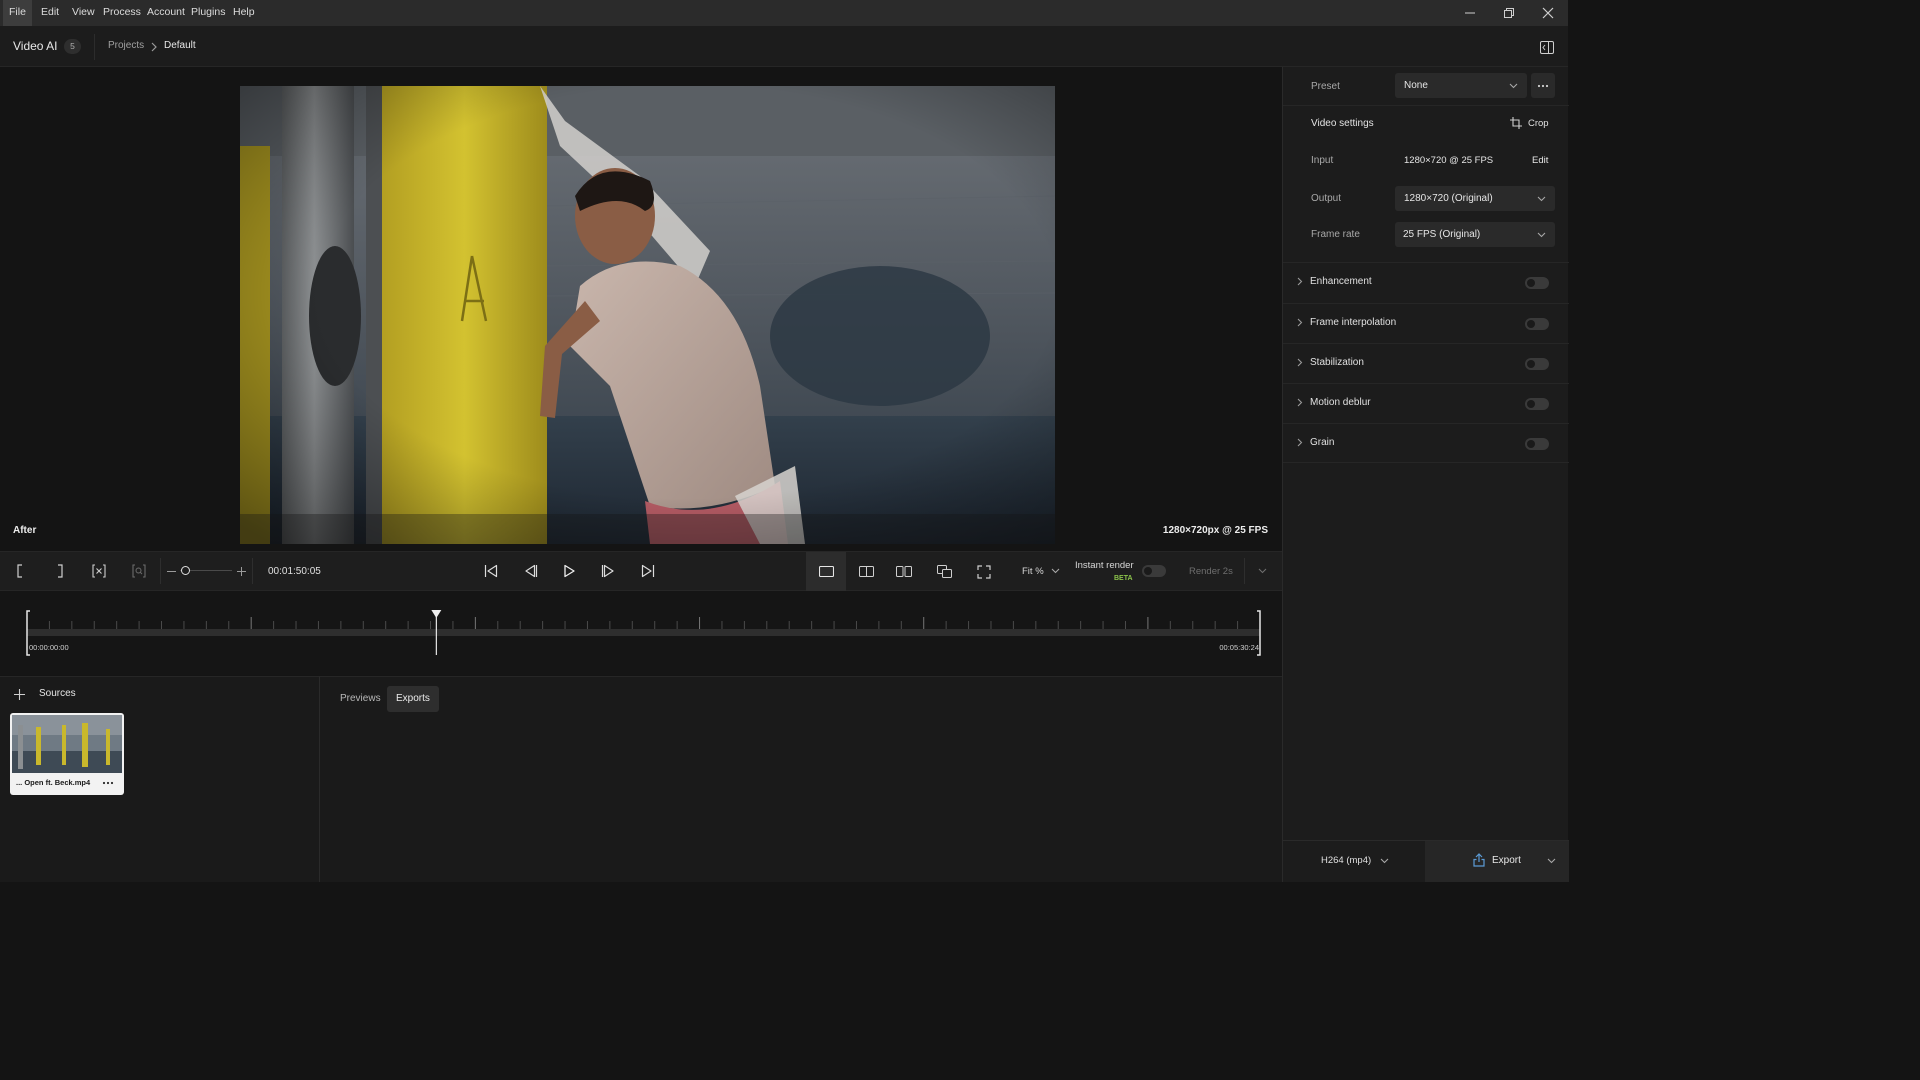 This screenshot has width=1920, height=1080. What do you see at coordinates (185, 570) in the screenshot?
I see `zoom-slider-handle` at bounding box center [185, 570].